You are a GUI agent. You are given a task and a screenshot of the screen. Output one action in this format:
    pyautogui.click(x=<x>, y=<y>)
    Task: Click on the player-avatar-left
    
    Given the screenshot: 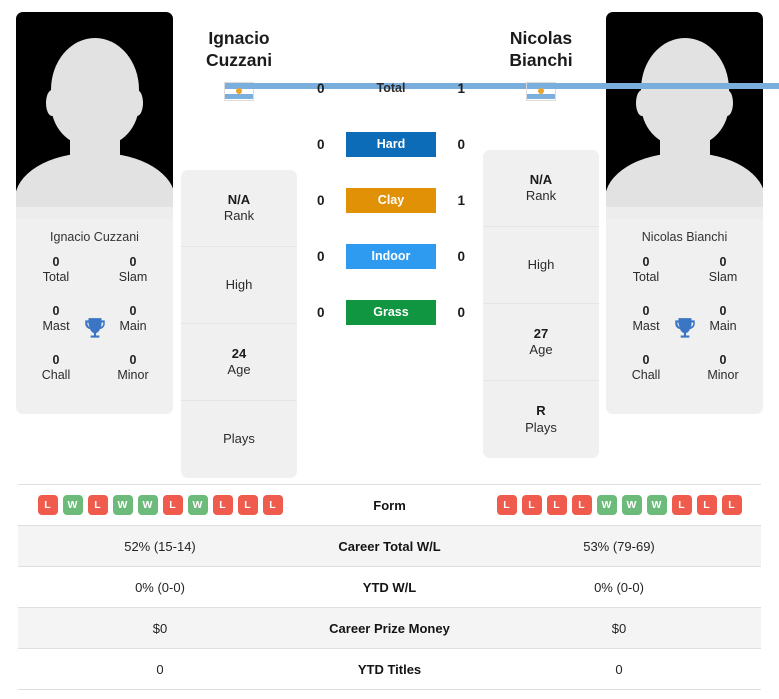 What is the action you would take?
    pyautogui.click(x=94, y=115)
    